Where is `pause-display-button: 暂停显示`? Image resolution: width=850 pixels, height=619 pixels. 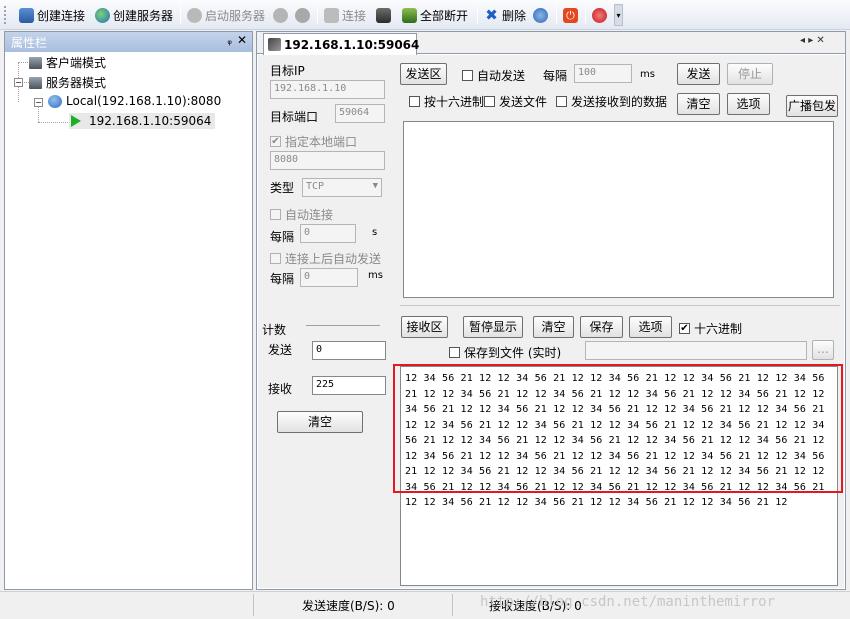
pause-display-button: 暂停显示 is located at coordinates (493, 327).